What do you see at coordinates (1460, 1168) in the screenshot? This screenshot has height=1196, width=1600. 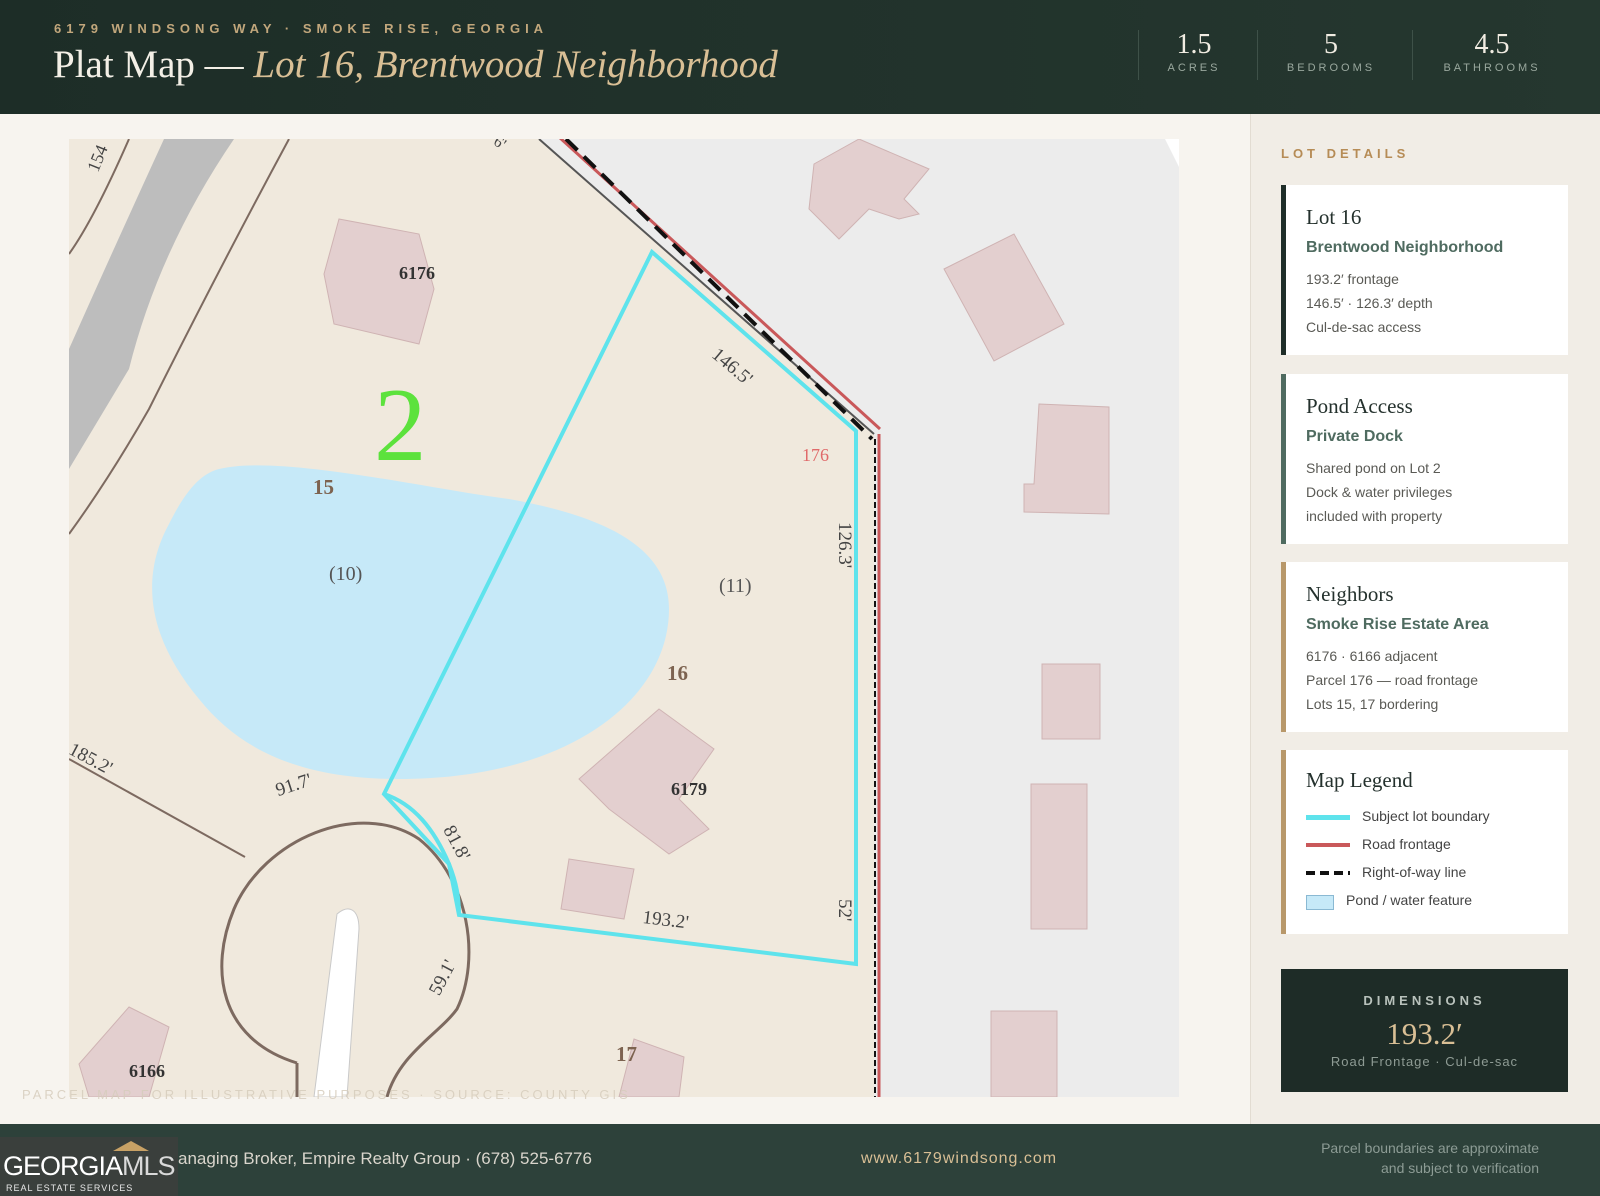 I see `disclaimer-line: and subject to verification` at bounding box center [1460, 1168].